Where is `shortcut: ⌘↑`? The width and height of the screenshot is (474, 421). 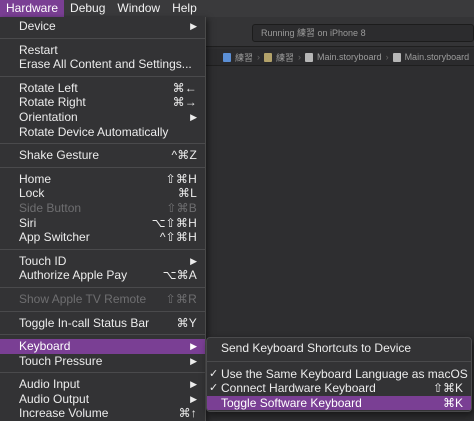 shortcut: ⌘↑ is located at coordinates (187, 413).